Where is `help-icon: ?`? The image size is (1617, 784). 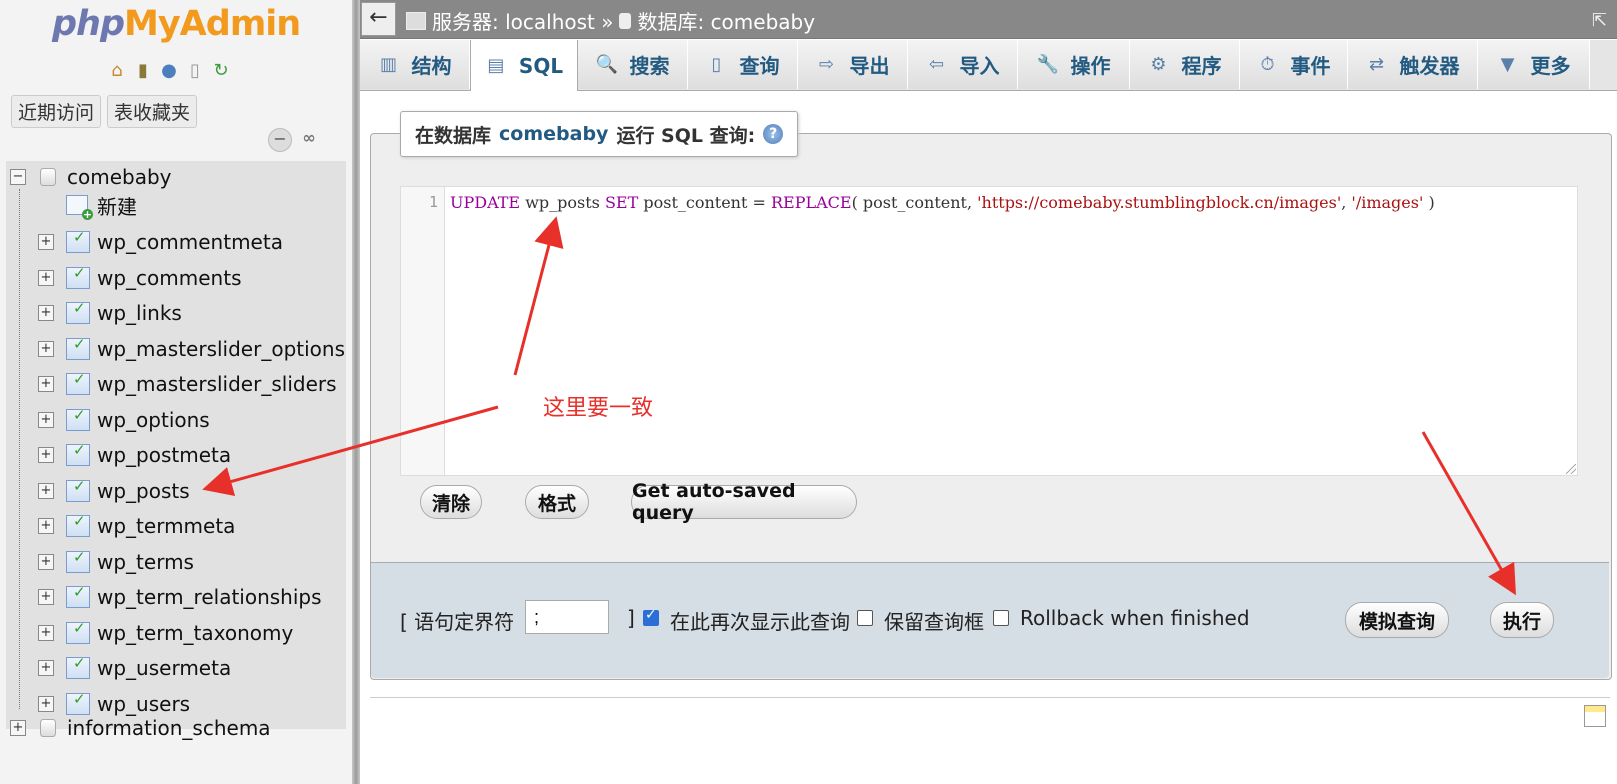
help-icon: ? is located at coordinates (773, 134).